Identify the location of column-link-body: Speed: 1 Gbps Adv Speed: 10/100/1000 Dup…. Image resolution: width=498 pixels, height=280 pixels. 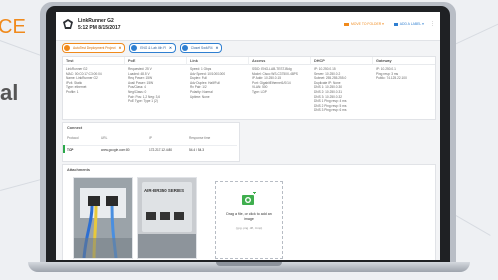
(218, 83).